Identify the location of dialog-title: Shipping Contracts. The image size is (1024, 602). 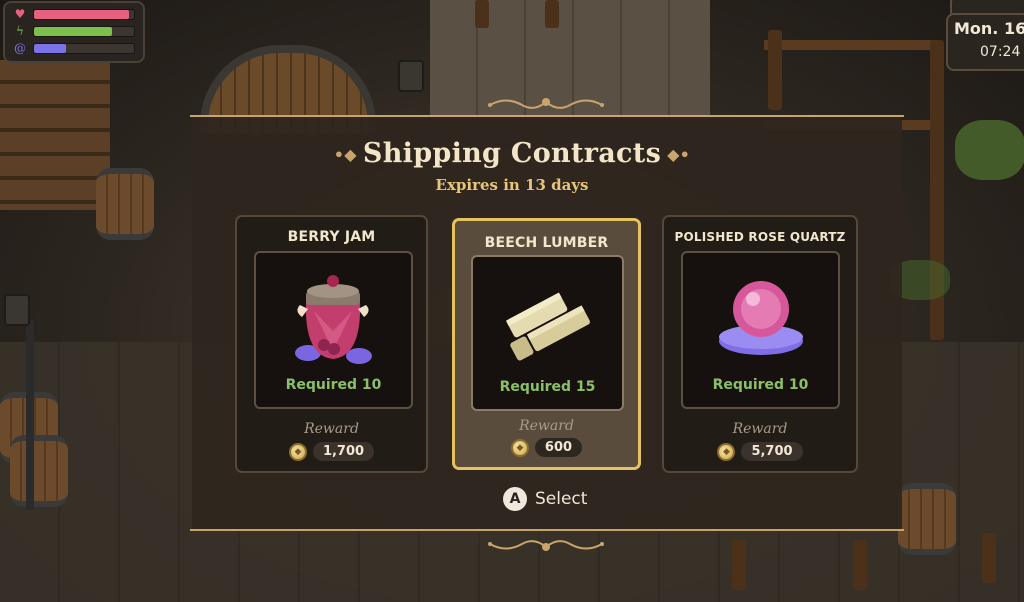
(512, 153).